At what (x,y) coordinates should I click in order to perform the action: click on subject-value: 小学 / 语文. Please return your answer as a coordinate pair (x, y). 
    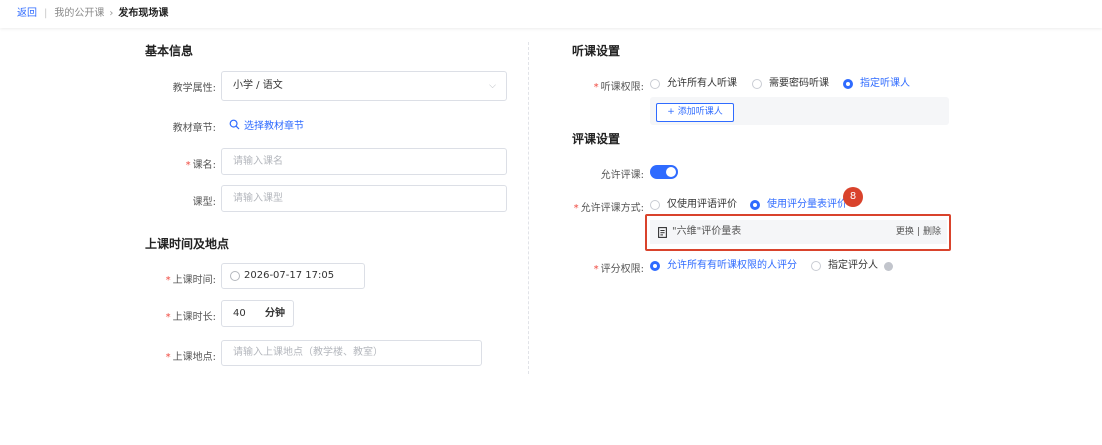
    Looking at the image, I should click on (258, 85).